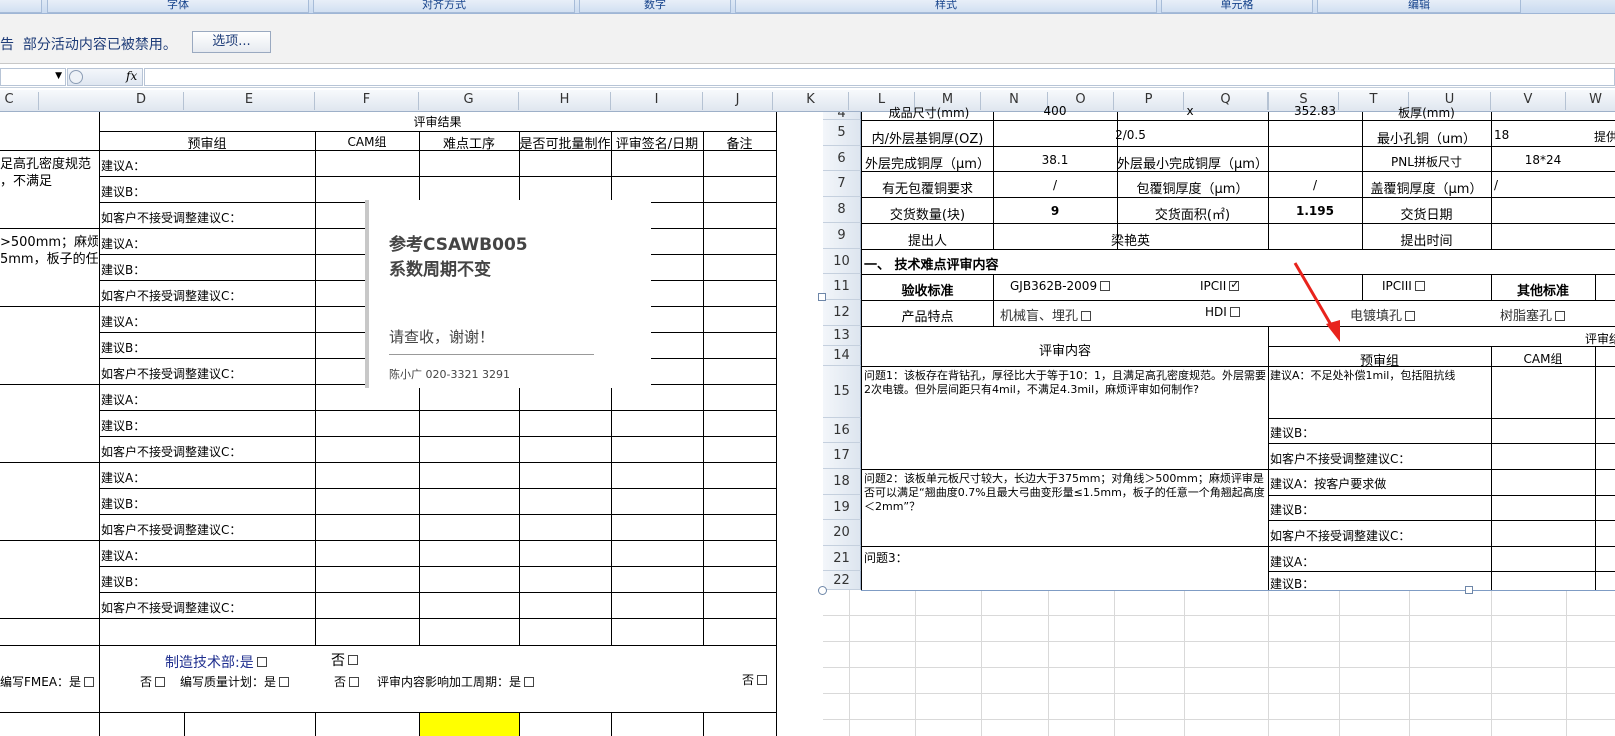  Describe the element at coordinates (207, 144) in the screenshot. I see `header-pre-review: 预审组` at that location.